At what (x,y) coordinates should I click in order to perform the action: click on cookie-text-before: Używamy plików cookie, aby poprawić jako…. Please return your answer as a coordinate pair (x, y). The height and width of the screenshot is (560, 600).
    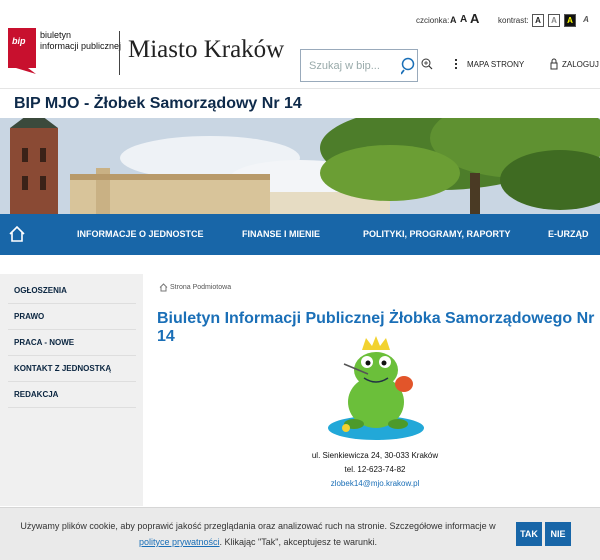
    Looking at the image, I should click on (258, 526).